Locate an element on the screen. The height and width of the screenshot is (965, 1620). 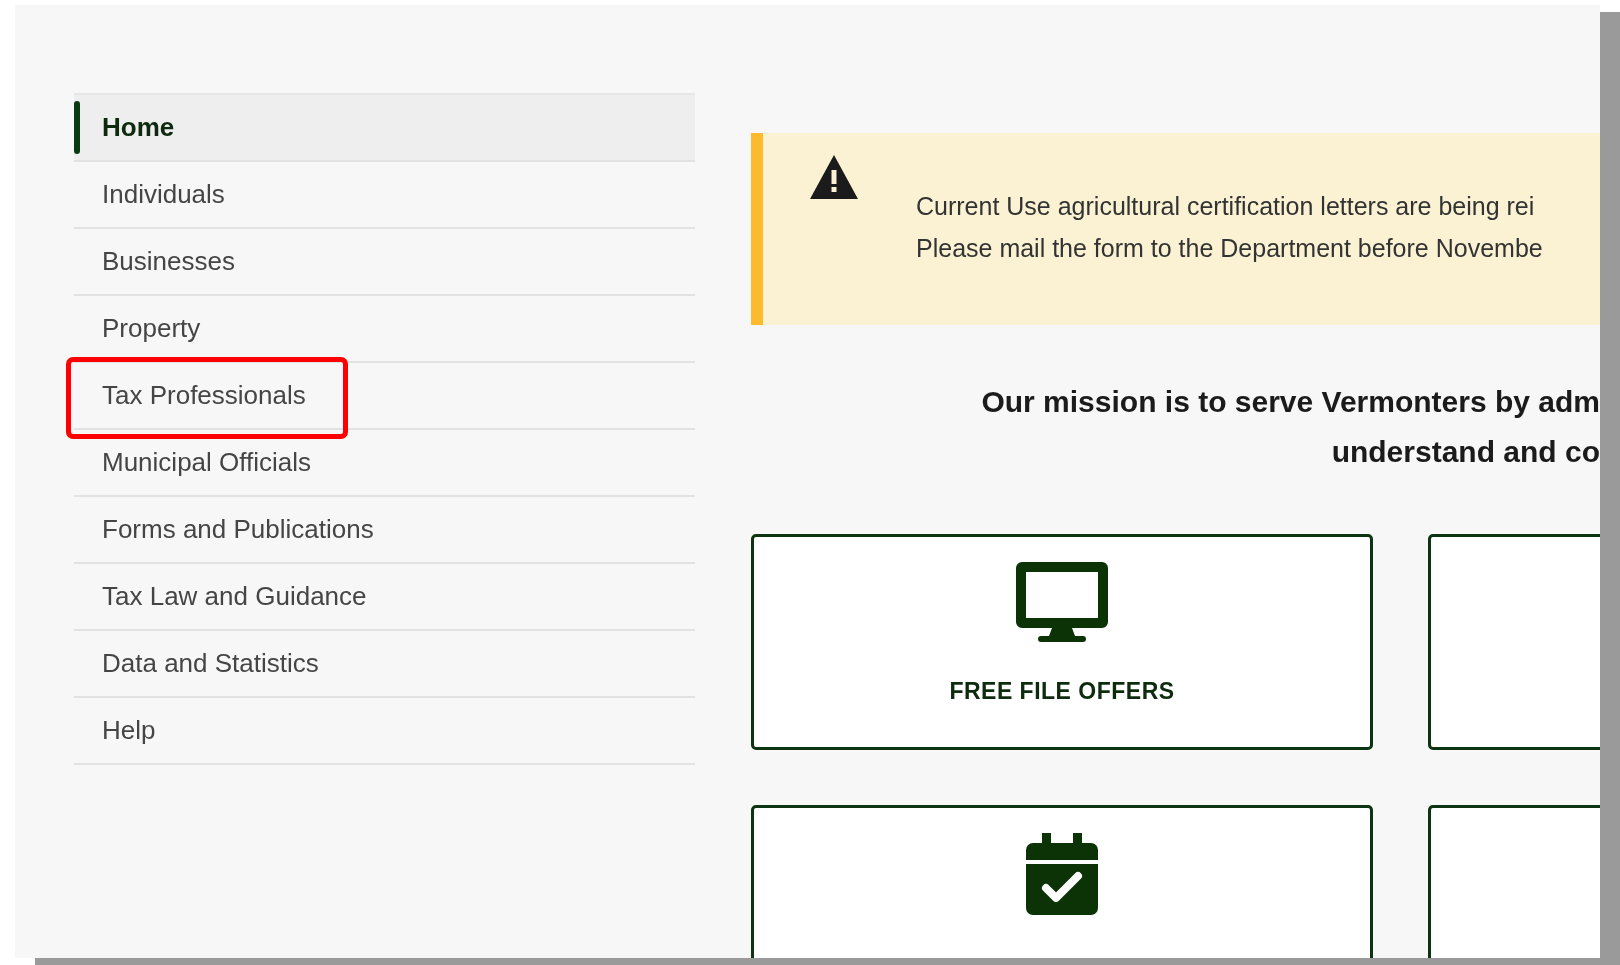
monitor-icon is located at coordinates (1062, 603).